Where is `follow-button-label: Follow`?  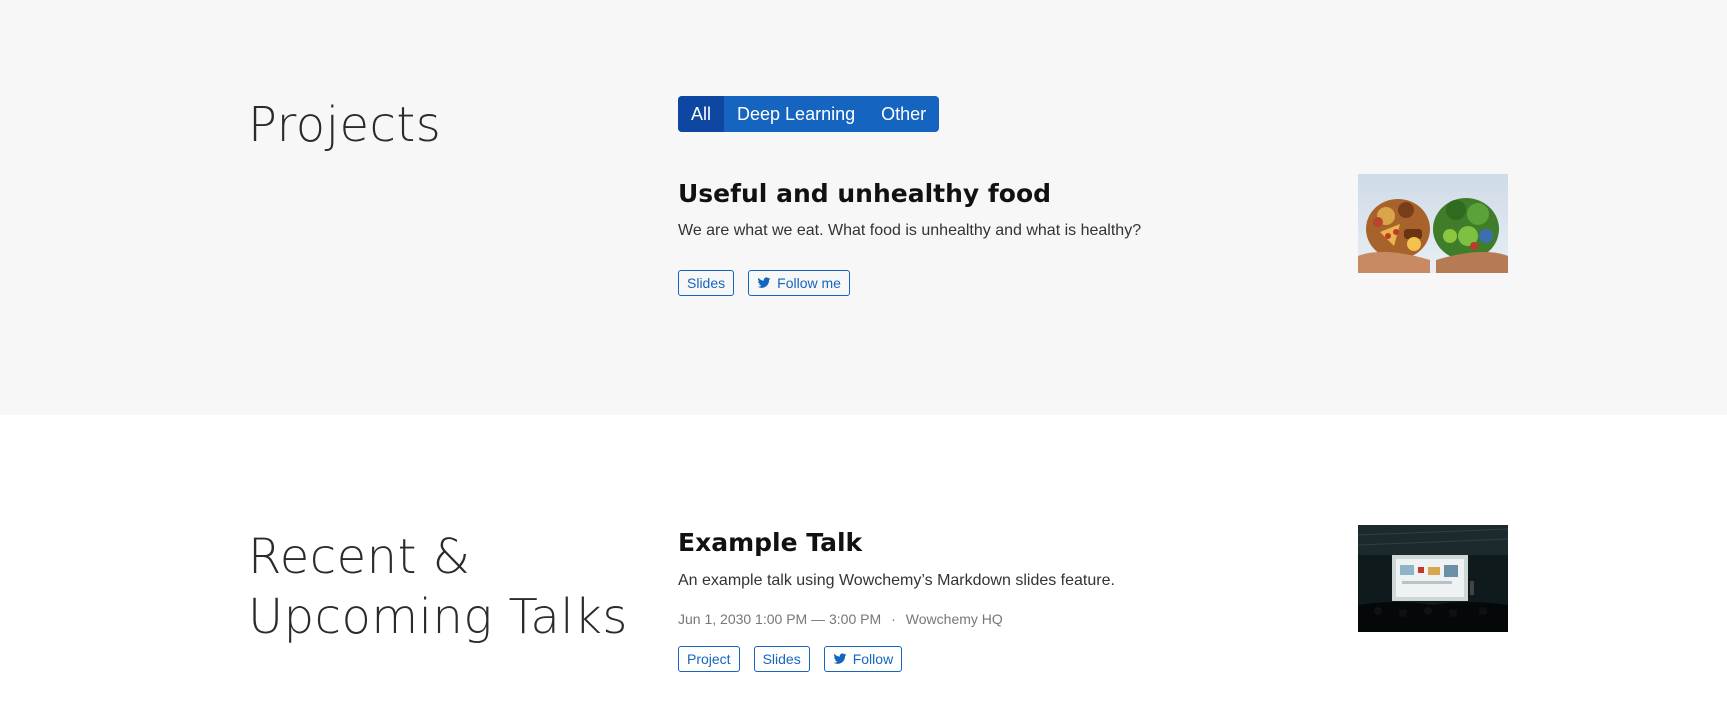
follow-button-label: Follow is located at coordinates (873, 659).